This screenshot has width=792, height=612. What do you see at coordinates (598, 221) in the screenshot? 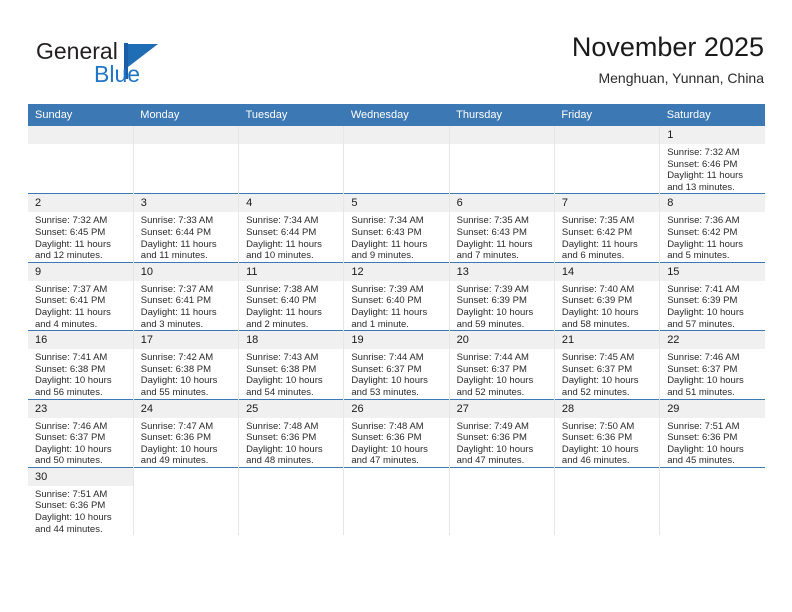
I see `sunrise-text: Sunrise: 7:35 AM` at bounding box center [598, 221].